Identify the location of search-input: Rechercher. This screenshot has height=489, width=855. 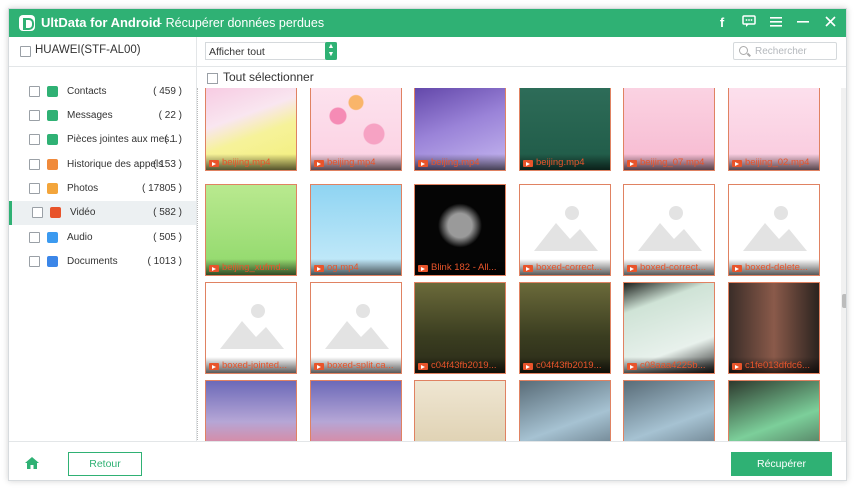
(781, 51).